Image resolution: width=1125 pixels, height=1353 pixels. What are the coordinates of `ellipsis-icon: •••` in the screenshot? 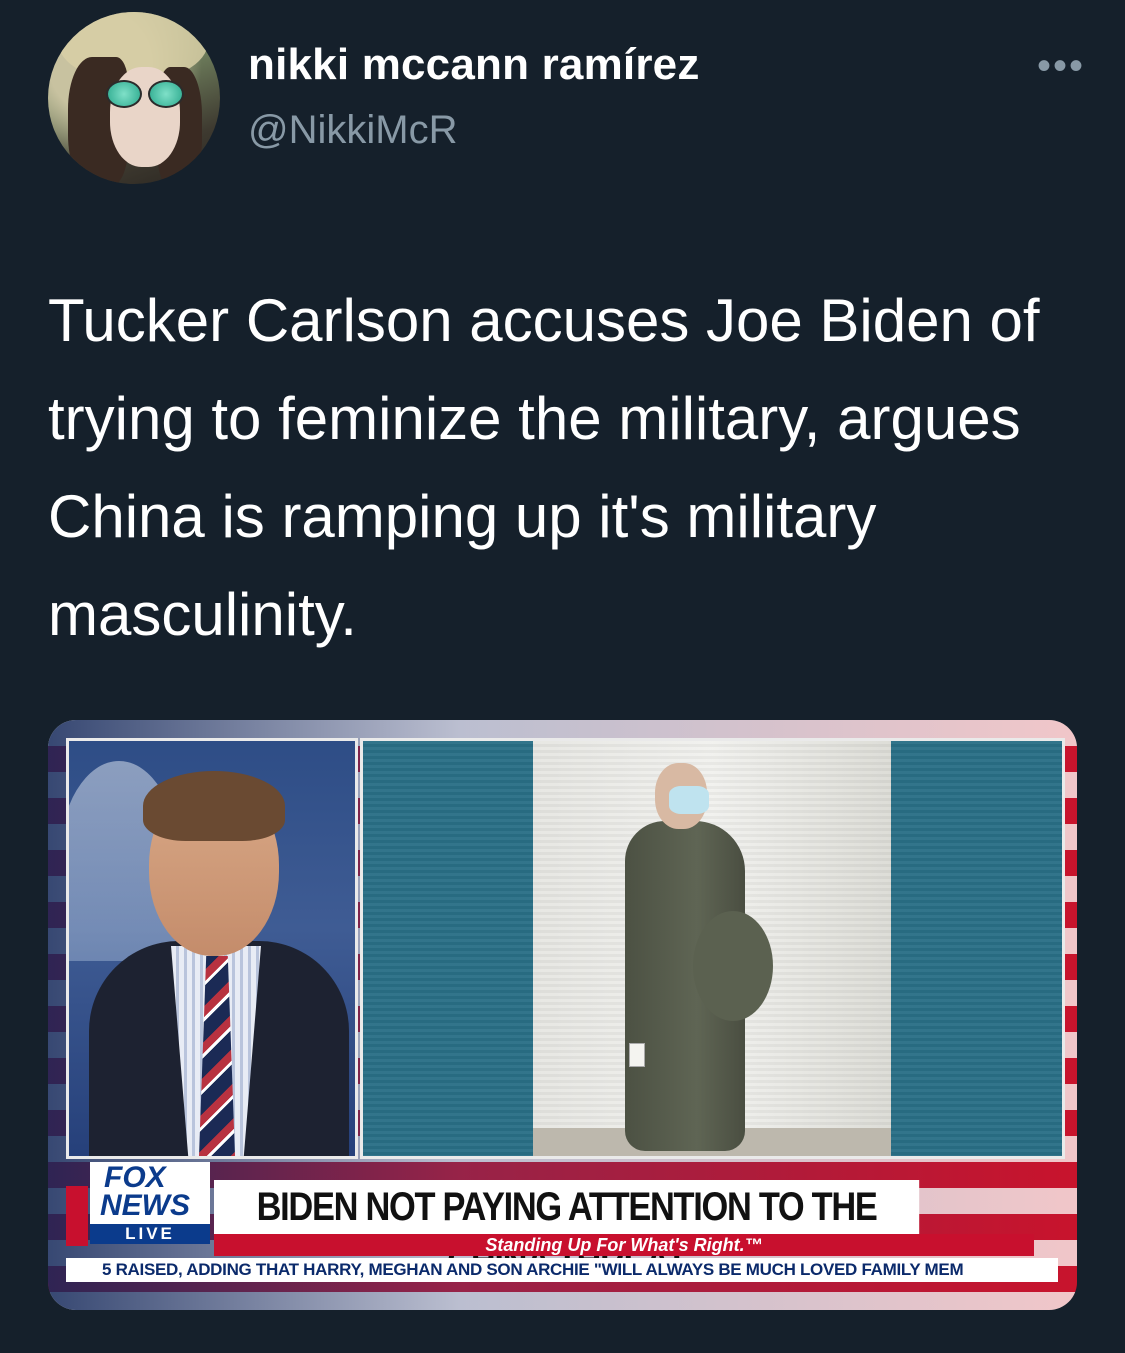 It's located at (1061, 66).